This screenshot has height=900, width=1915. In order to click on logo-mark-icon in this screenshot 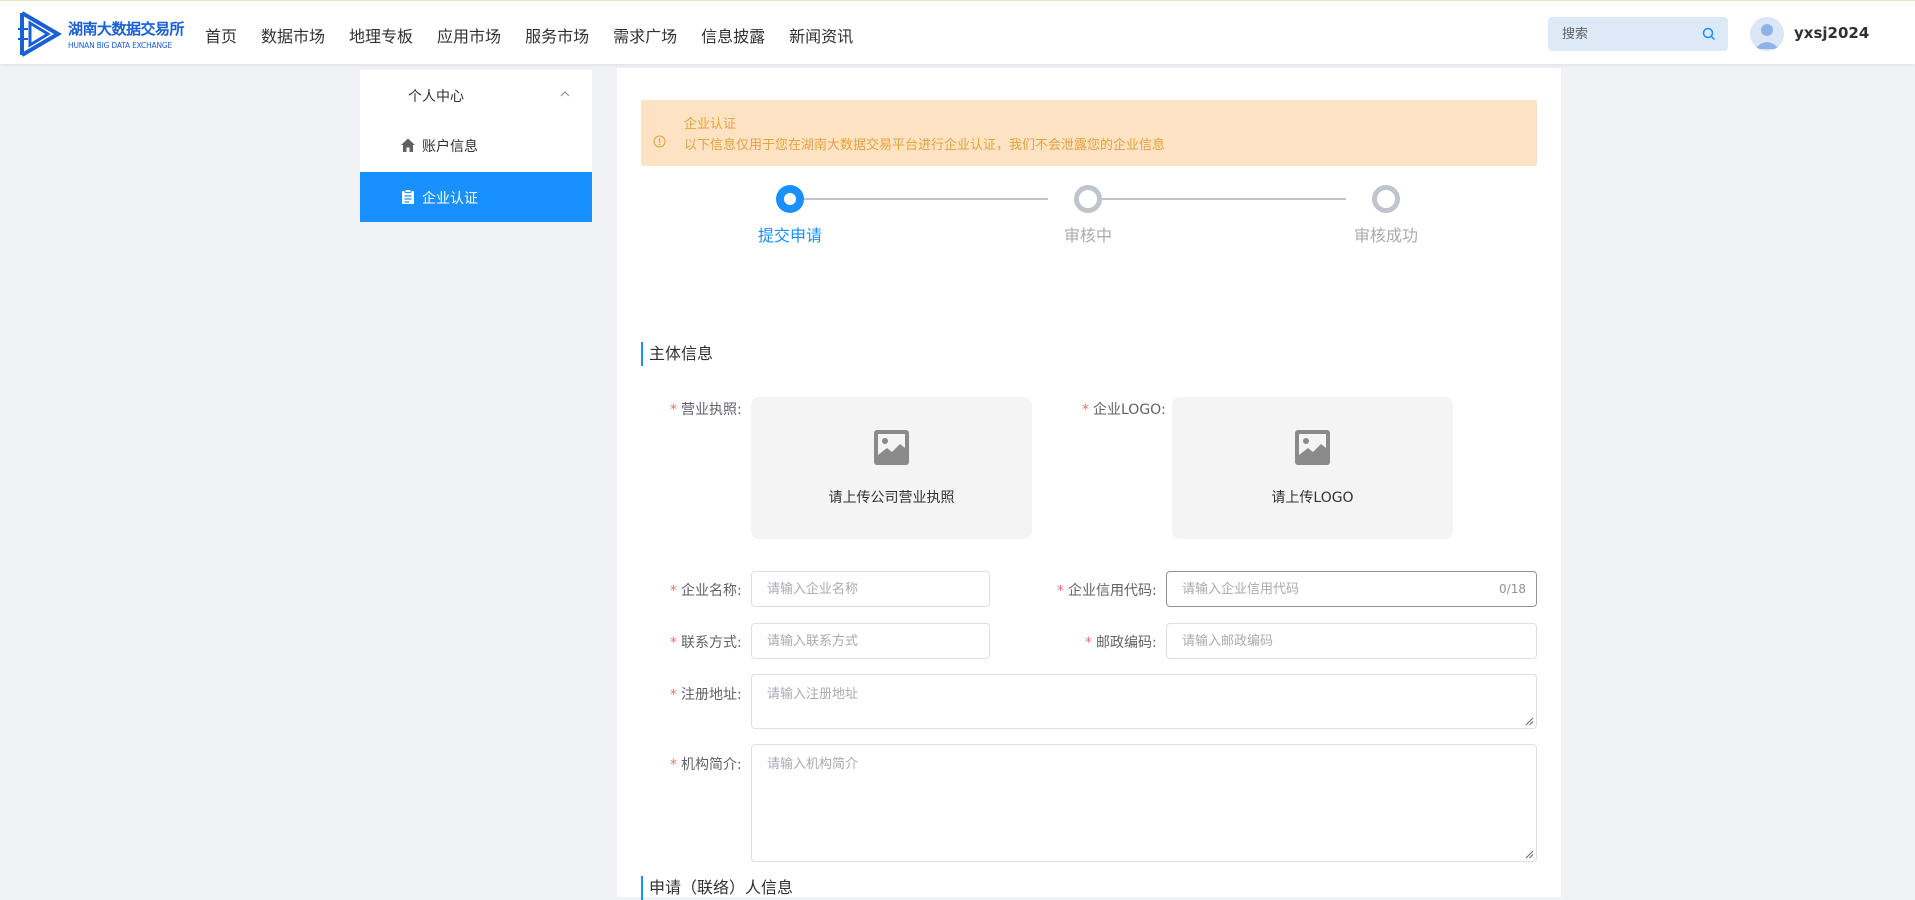, I will do `click(40, 34)`.